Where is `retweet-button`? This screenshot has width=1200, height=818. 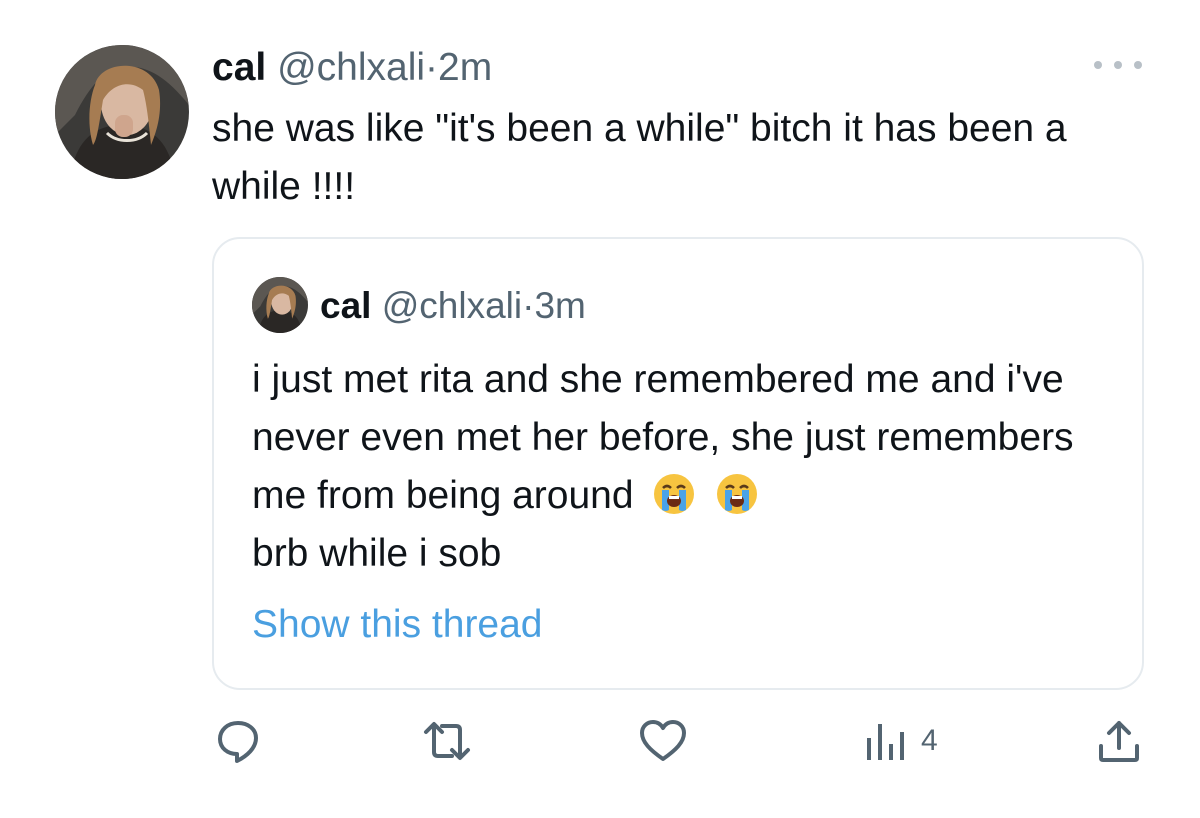 retweet-button is located at coordinates (447, 741).